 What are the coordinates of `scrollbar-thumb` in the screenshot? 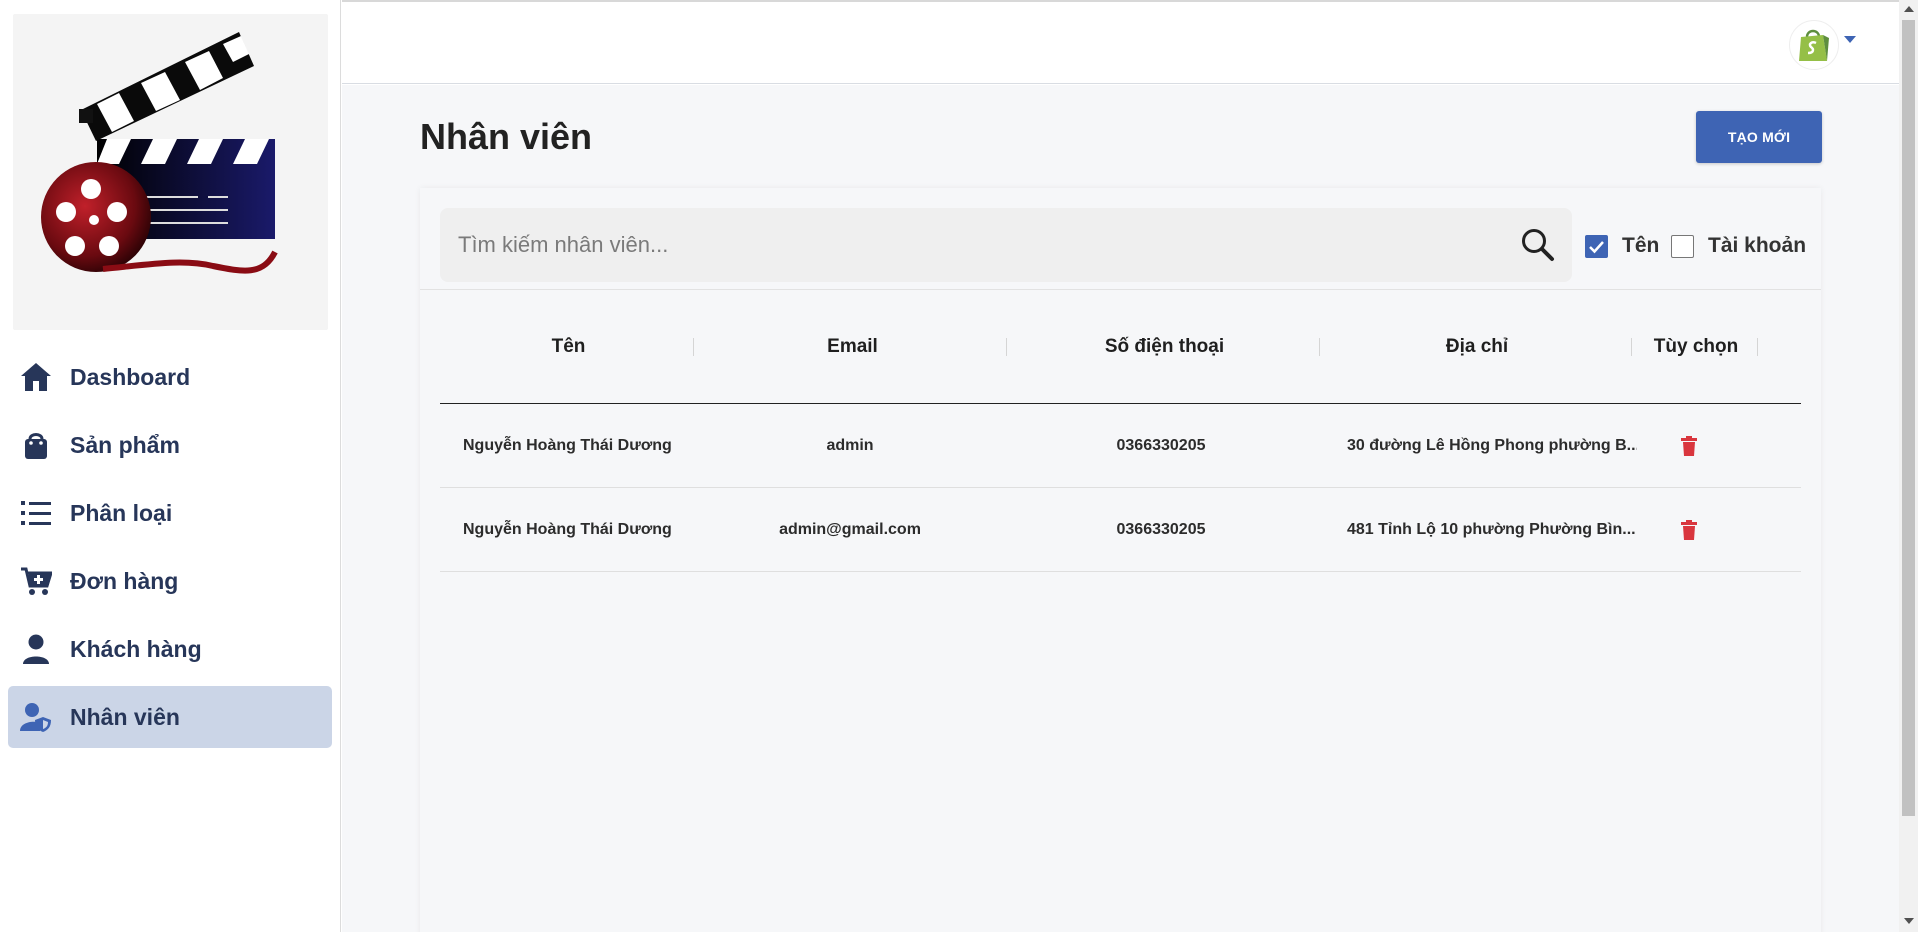 It's located at (1908, 418).